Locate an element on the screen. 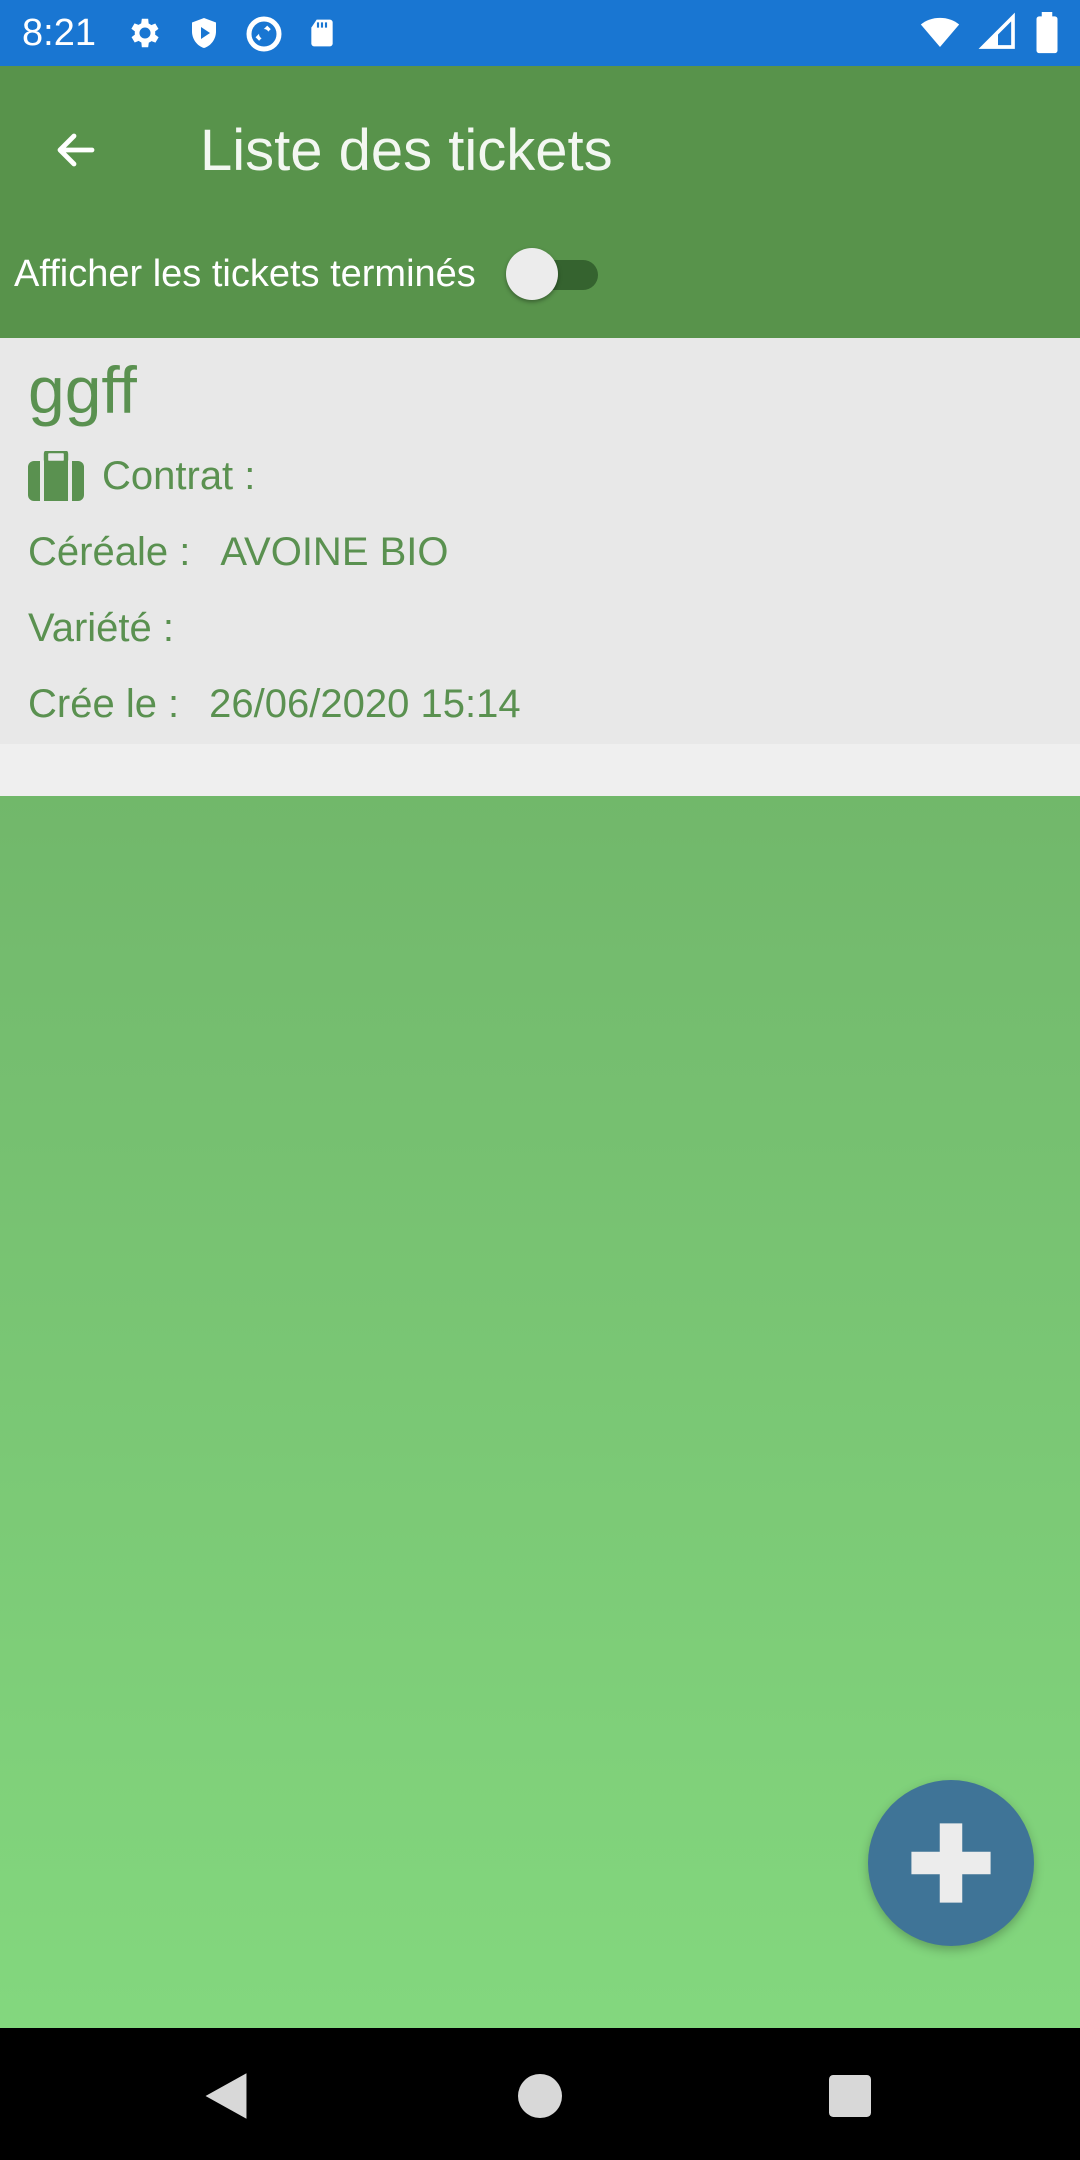 The image size is (1080, 2160). cell-signal-icon is located at coordinates (998, 33).